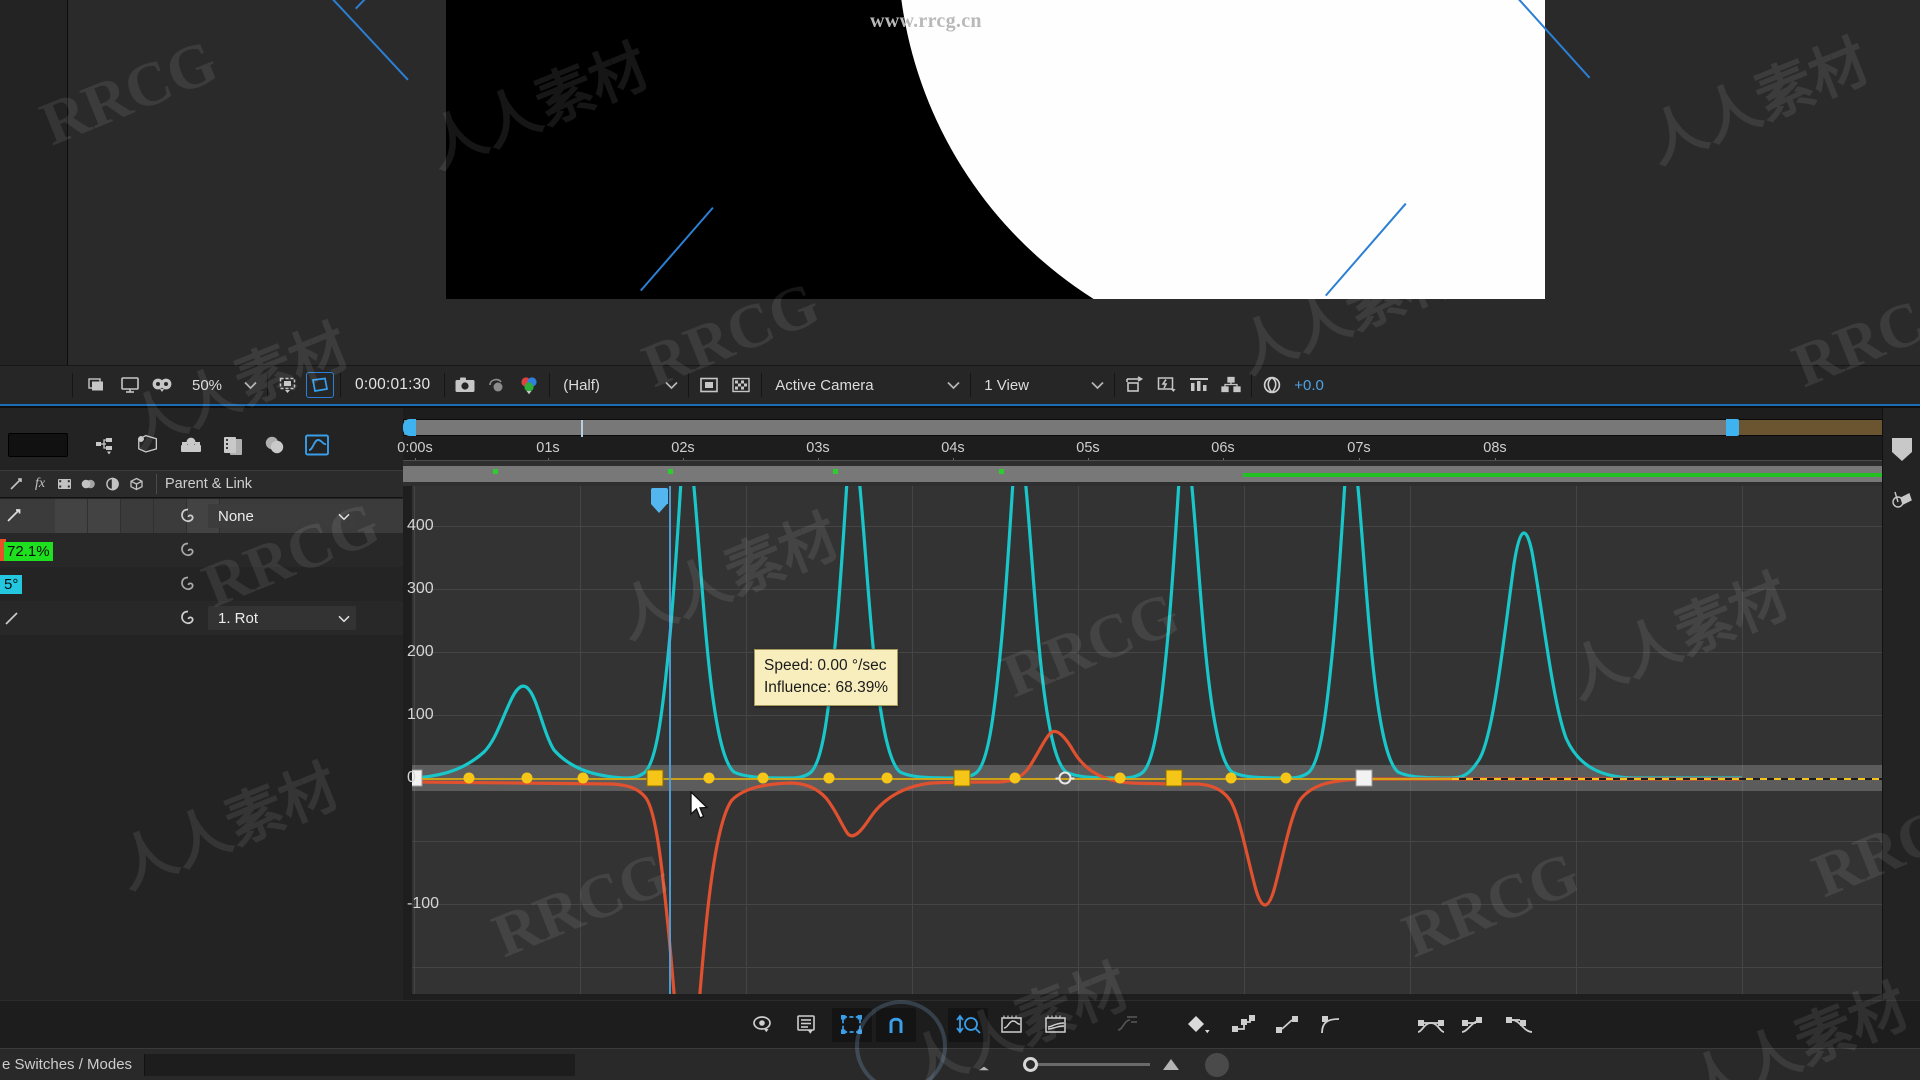  I want to click on camera-view-select: Active Camera, so click(866, 385).